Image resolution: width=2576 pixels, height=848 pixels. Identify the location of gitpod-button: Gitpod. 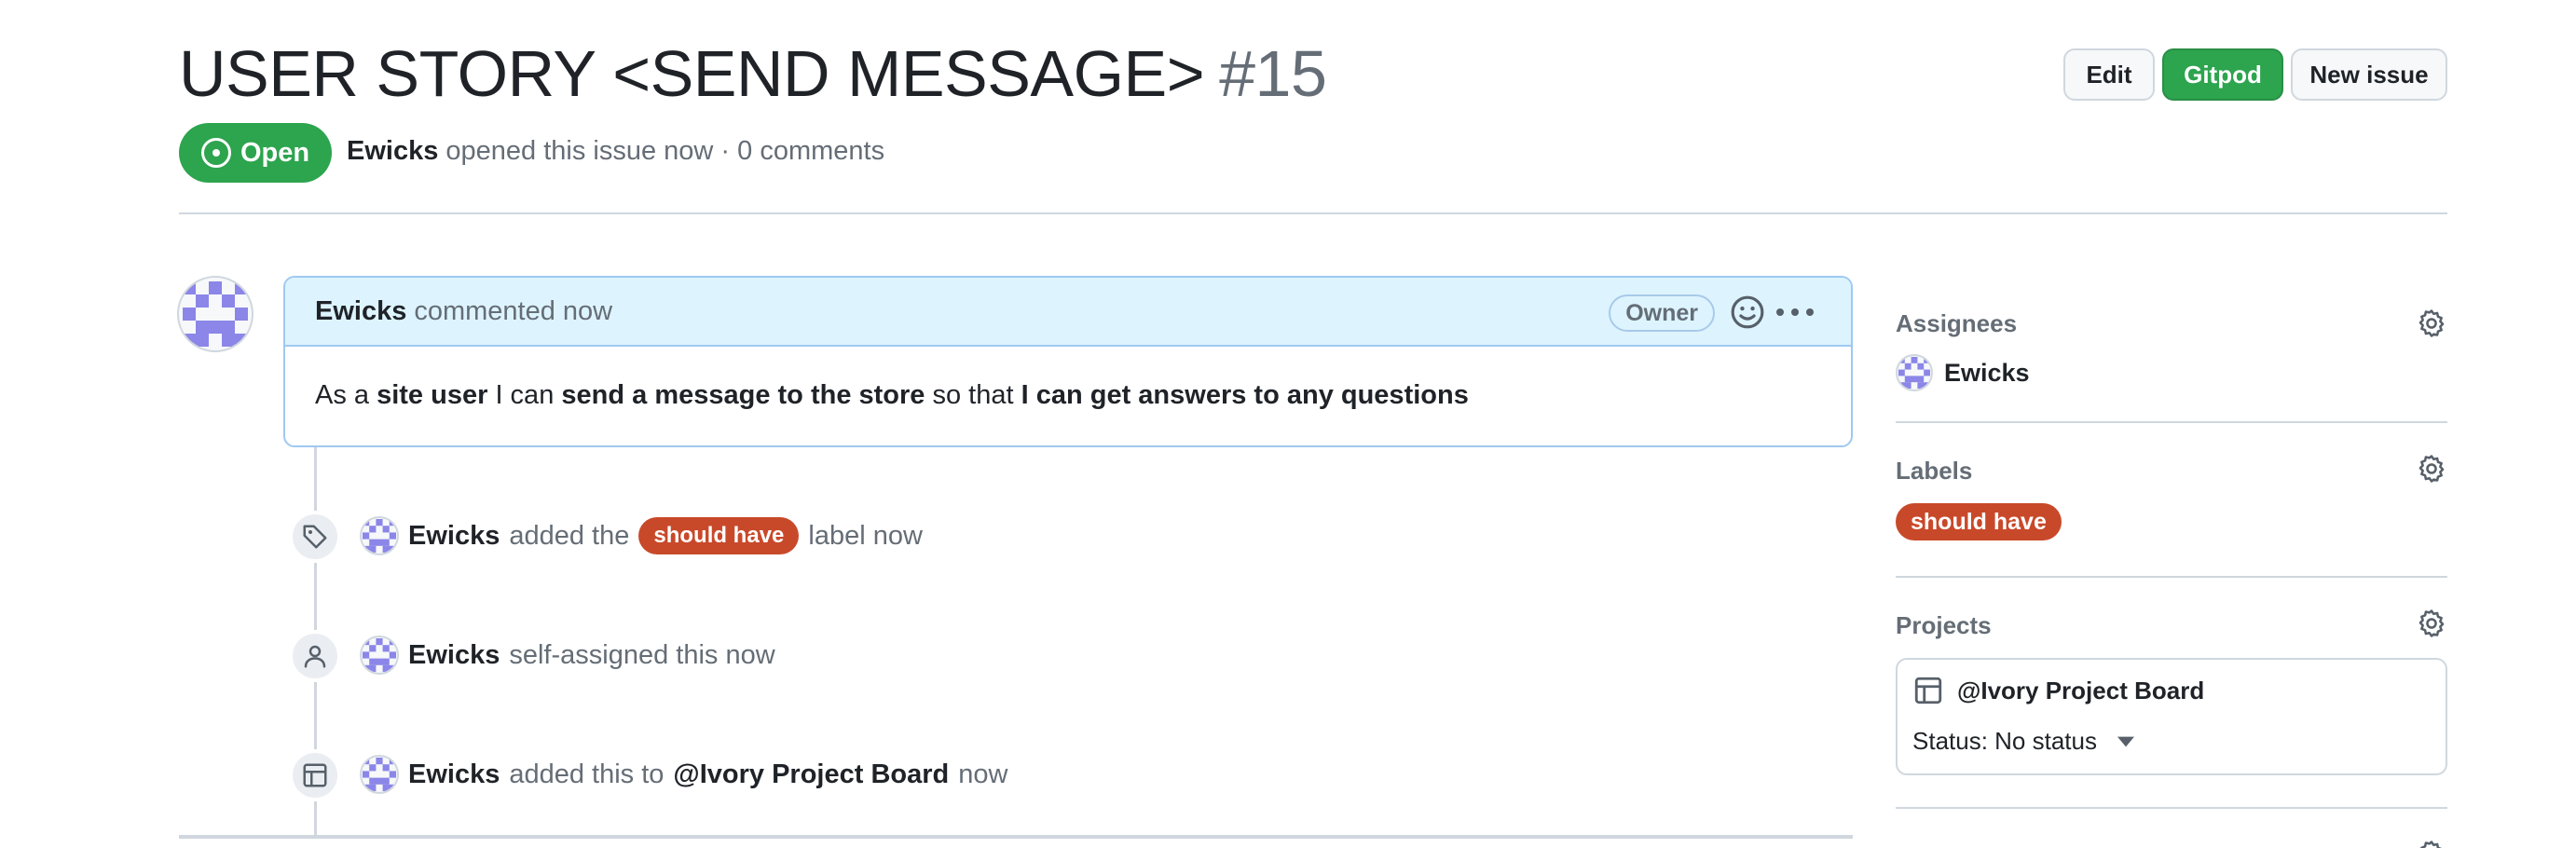
(2222, 74).